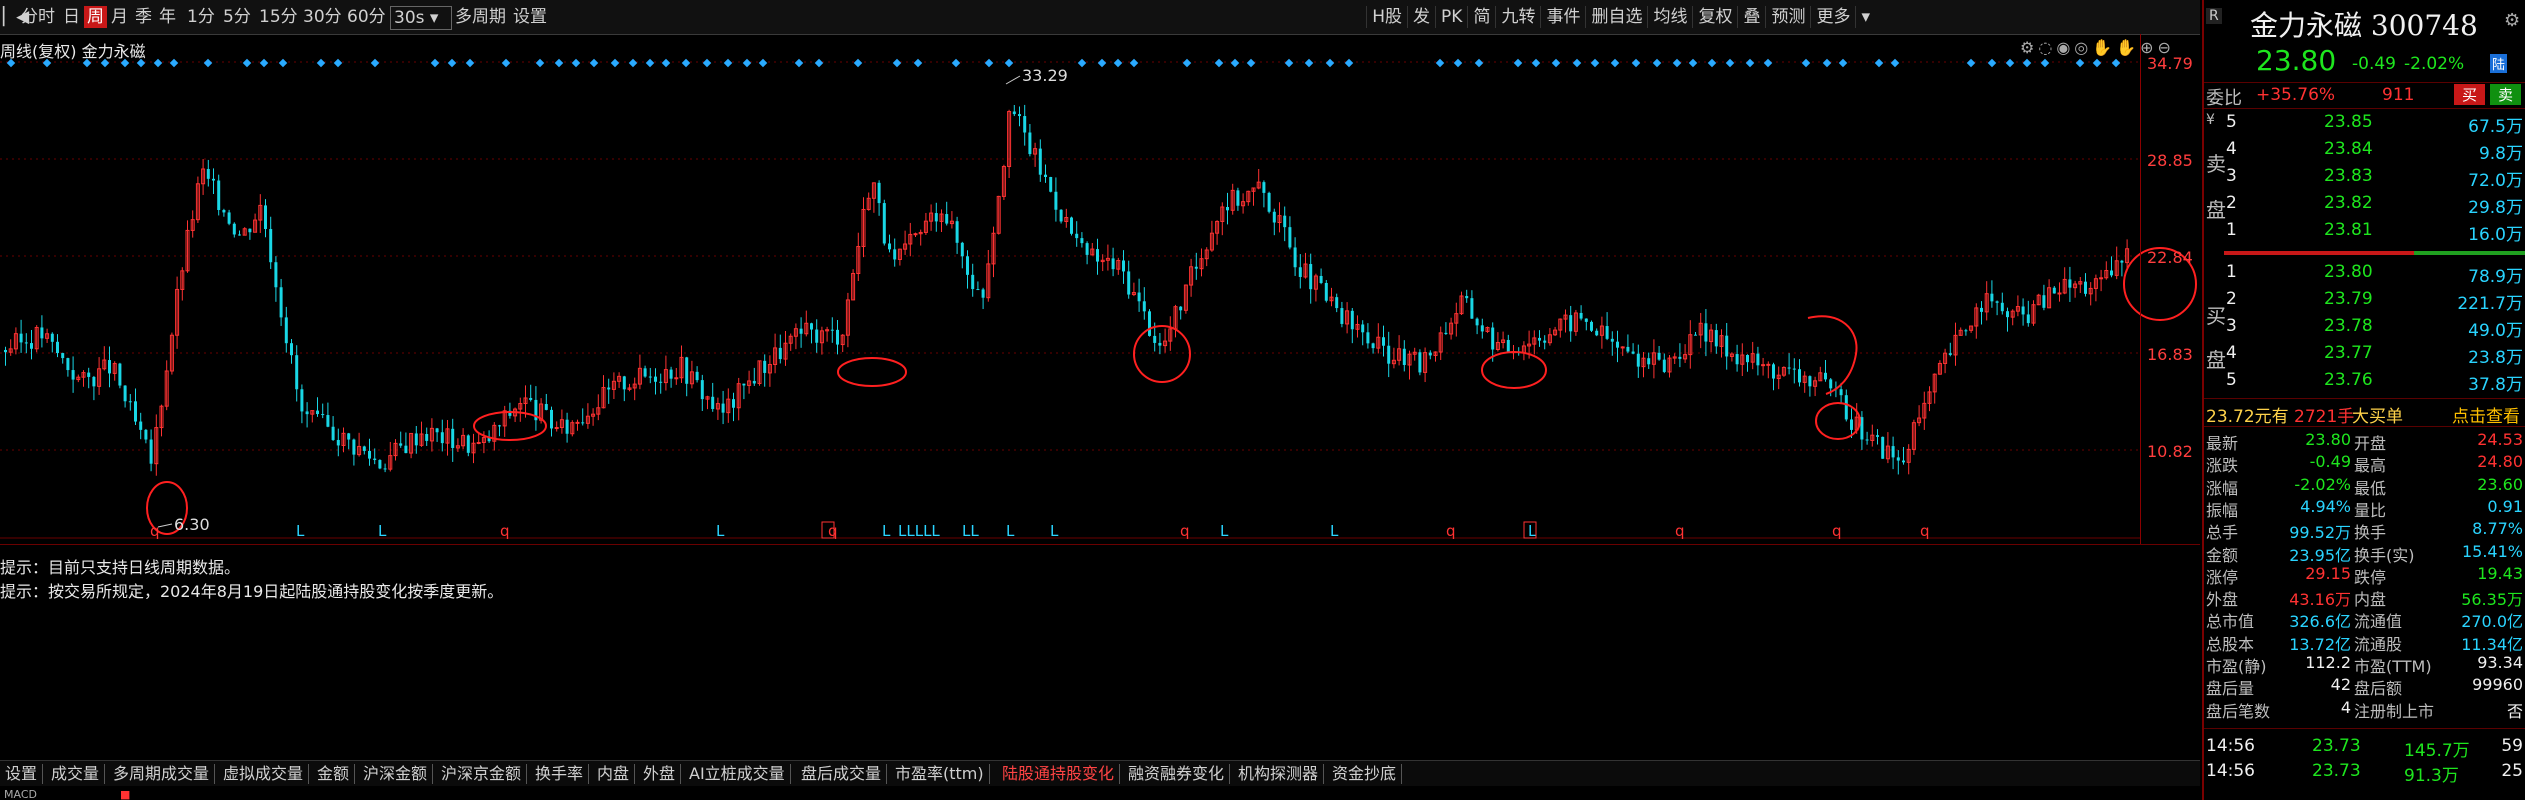 This screenshot has height=800, width=2525. Describe the element at coordinates (1481, 17) in the screenshot. I see `tool-jian: 简` at that location.